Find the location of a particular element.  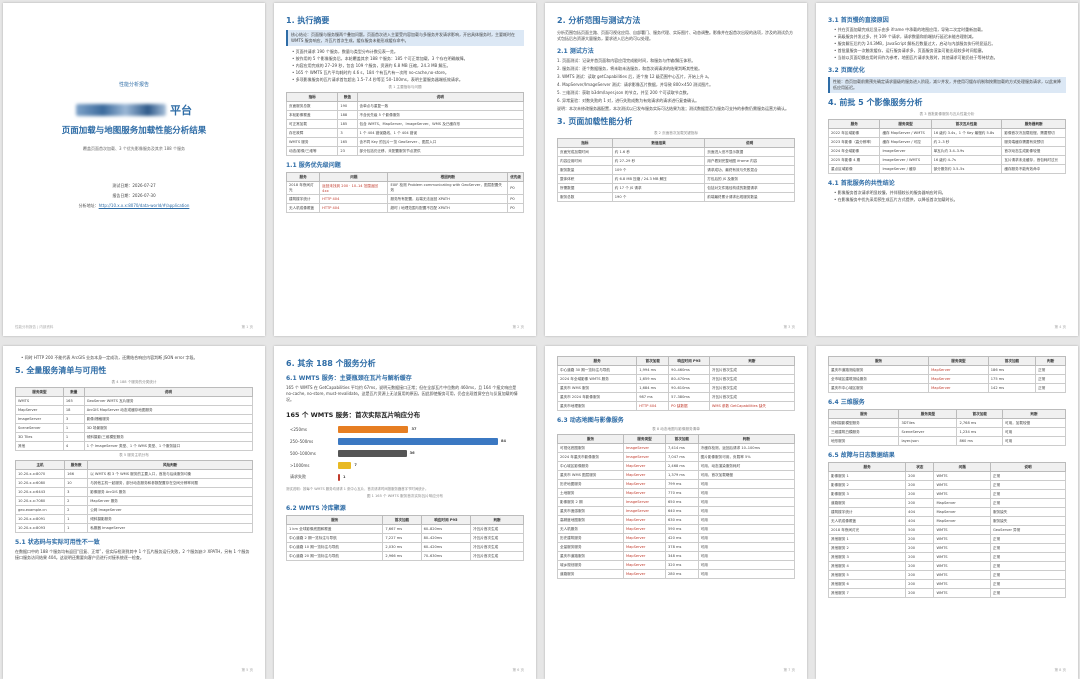

page-footer: 性能分析报告 | 内部资料 第 1 页 is located at coordinates (134, 327).